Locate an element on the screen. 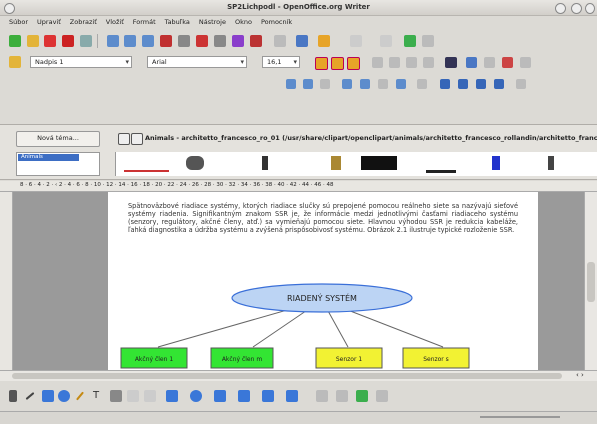  spellcheck-icon is located at coordinates (148, 41).